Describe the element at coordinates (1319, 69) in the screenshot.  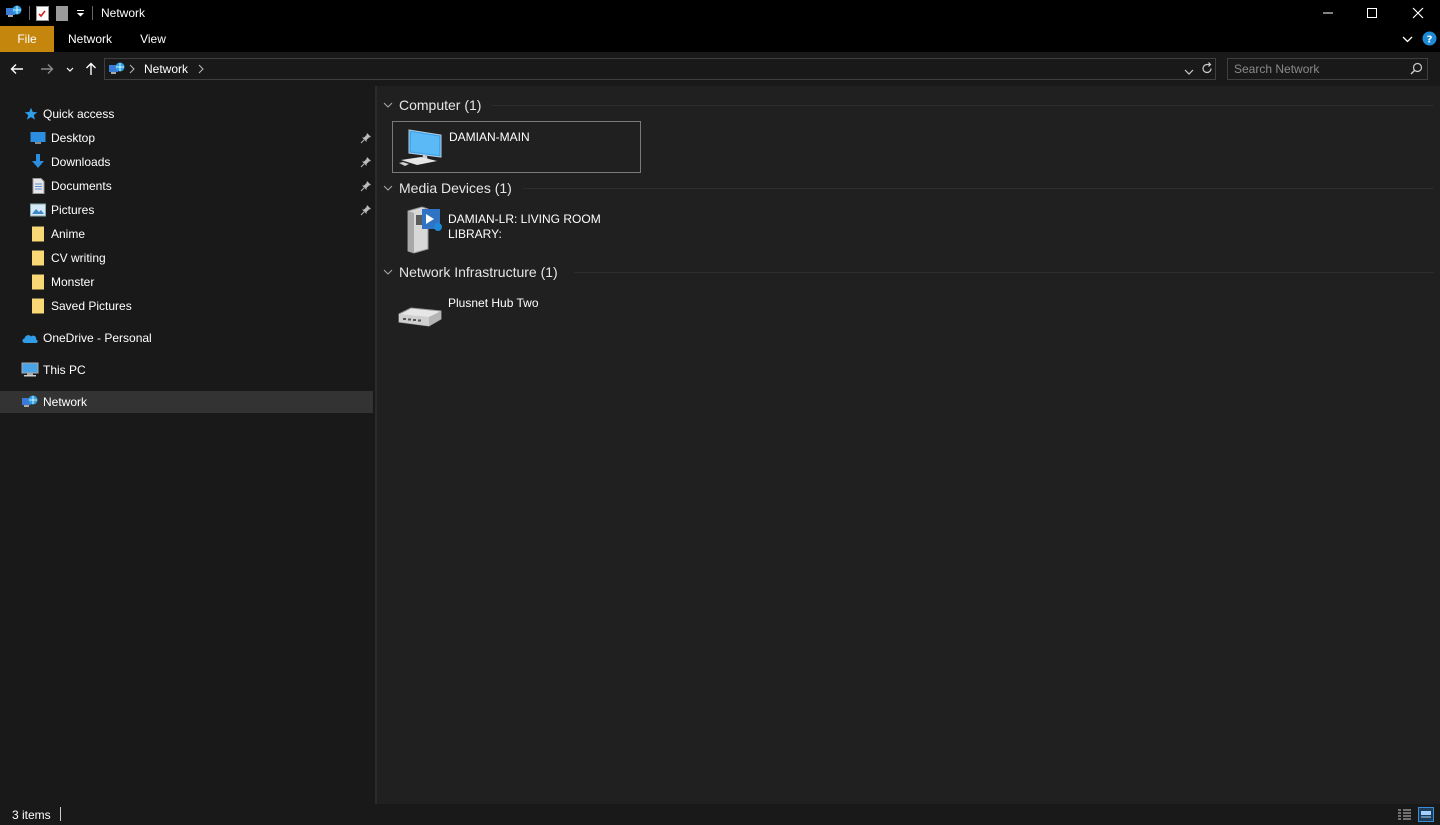
I see `search-input` at that location.